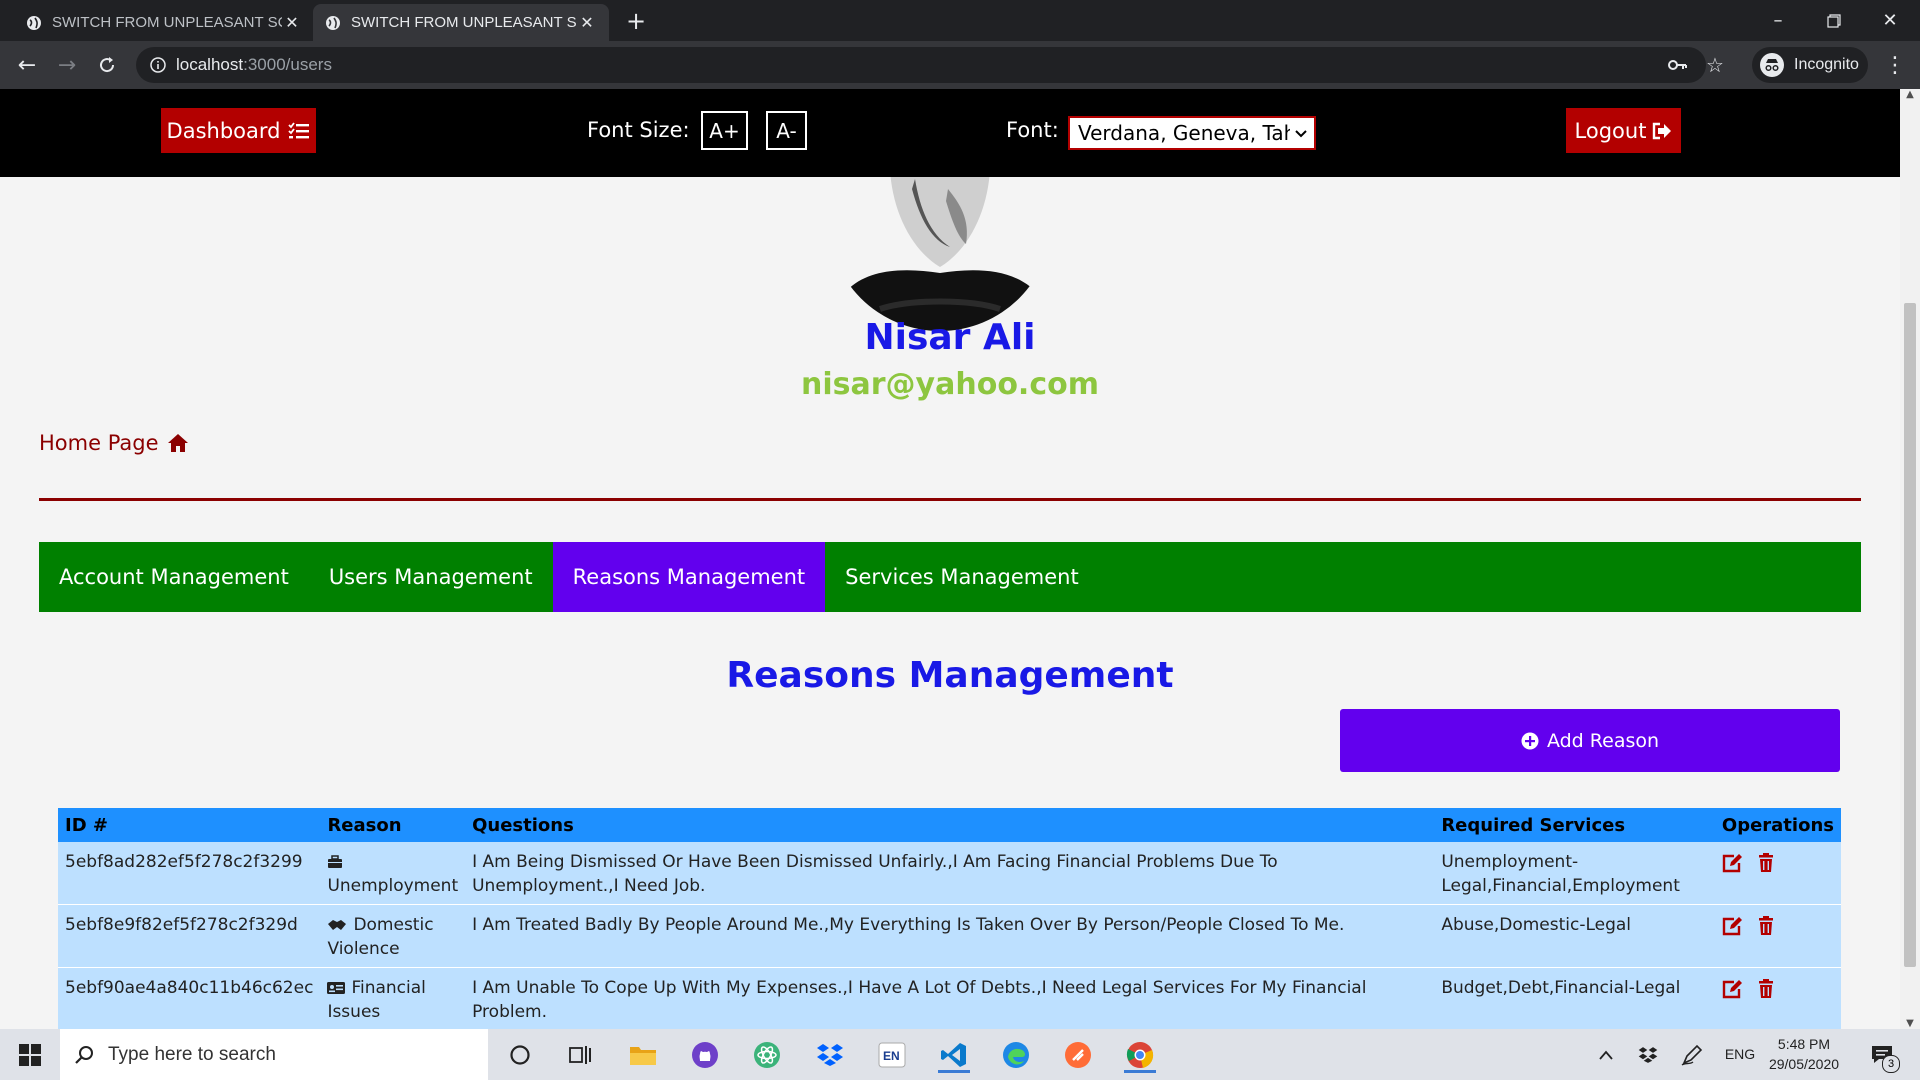 Image resolution: width=1920 pixels, height=1080 pixels. I want to click on cell-reason: Unemployment, so click(392, 873).